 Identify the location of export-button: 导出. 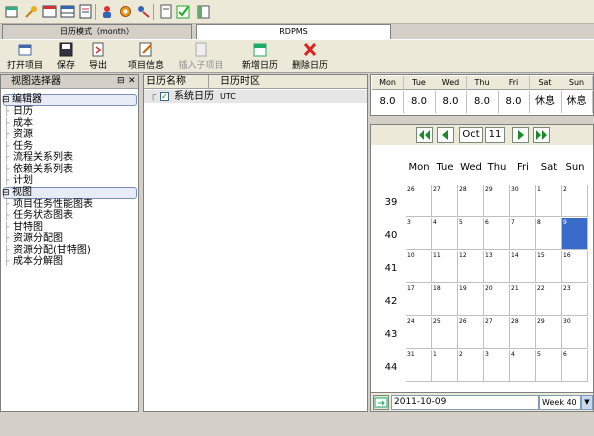
(98, 57).